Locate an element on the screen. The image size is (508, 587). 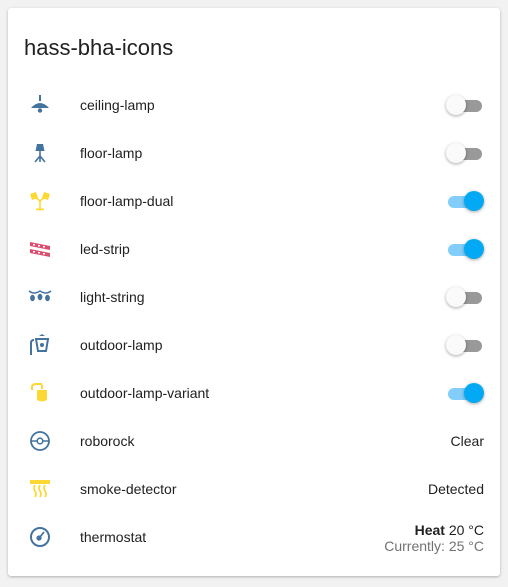
ceiling-lamp-icon is located at coordinates (40, 105).